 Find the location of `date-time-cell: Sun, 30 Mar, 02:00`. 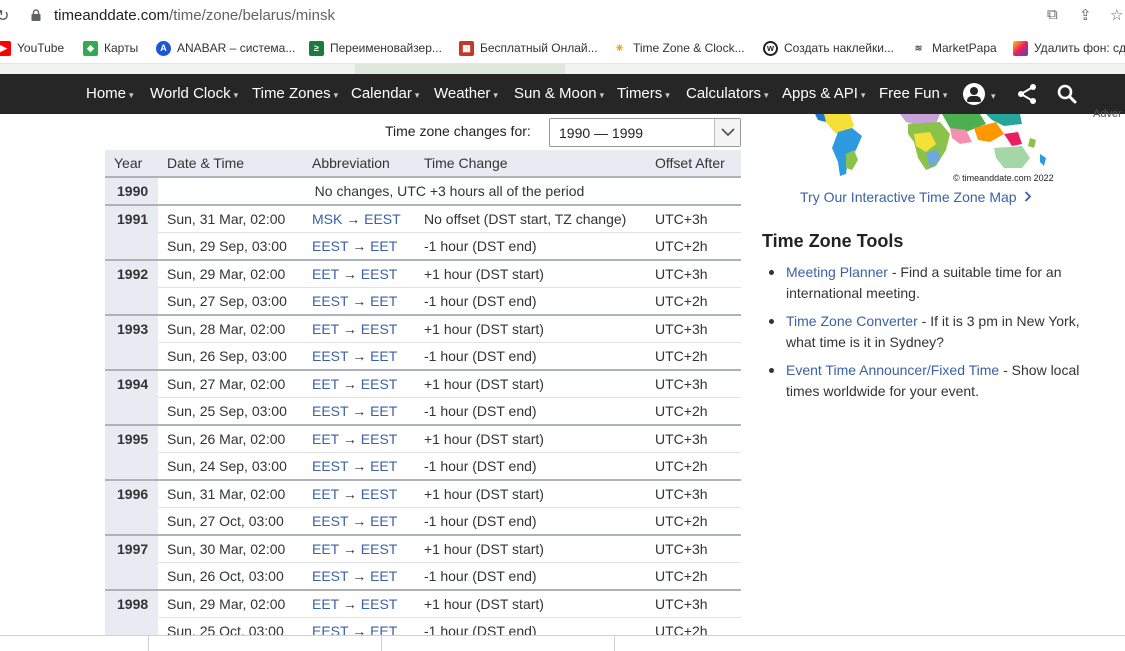

date-time-cell: Sun, 30 Mar, 02:00 is located at coordinates (230, 547).